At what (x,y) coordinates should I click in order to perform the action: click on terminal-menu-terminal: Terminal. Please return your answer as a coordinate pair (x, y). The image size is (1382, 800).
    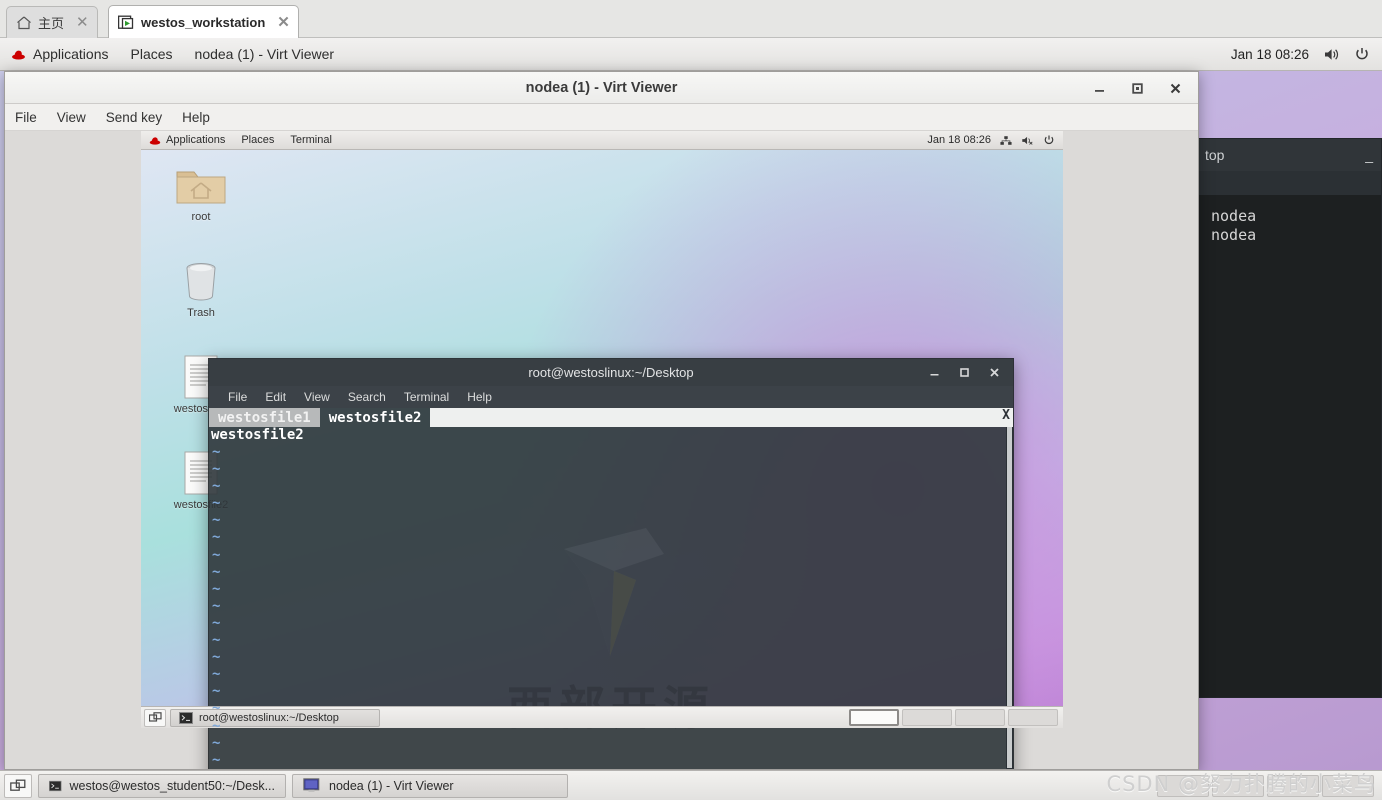
    Looking at the image, I should click on (426, 397).